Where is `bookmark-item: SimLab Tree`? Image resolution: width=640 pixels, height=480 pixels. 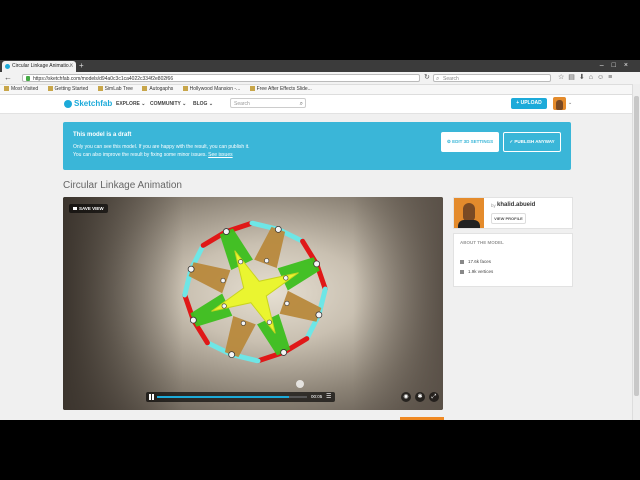 bookmark-item: SimLab Tree is located at coordinates (115, 89).